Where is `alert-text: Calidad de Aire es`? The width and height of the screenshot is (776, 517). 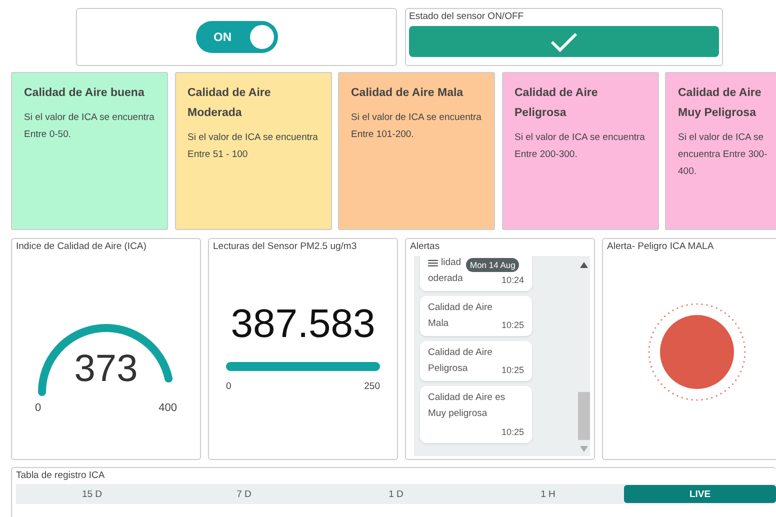
alert-text: Calidad de Aire es is located at coordinates (467, 398).